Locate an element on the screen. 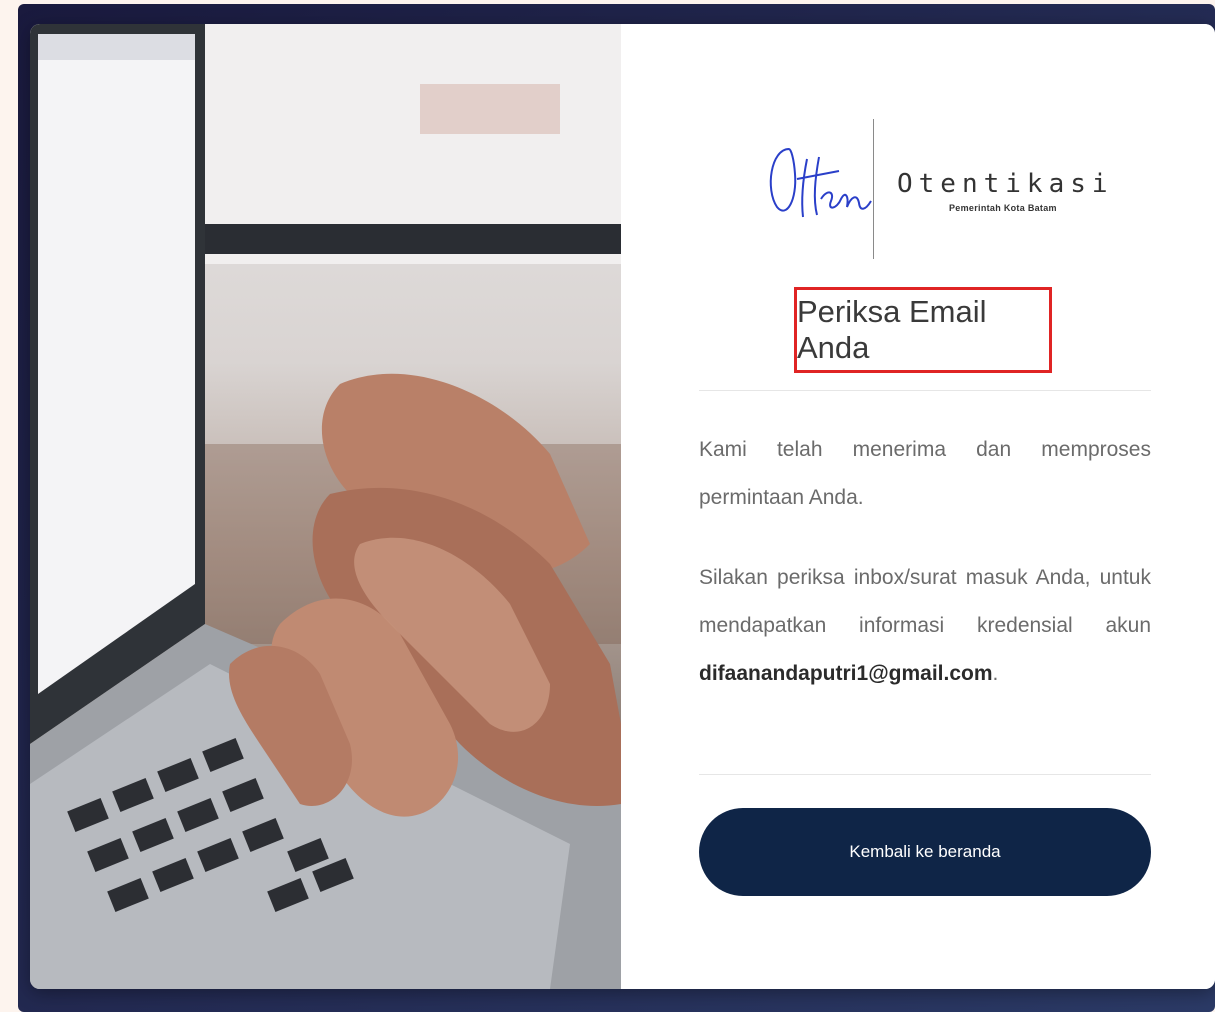  back-to-home-button: Kembali ke beranda is located at coordinates (925, 852).